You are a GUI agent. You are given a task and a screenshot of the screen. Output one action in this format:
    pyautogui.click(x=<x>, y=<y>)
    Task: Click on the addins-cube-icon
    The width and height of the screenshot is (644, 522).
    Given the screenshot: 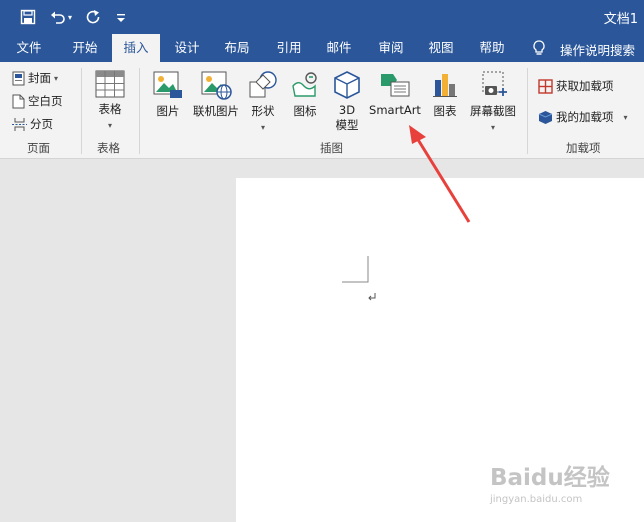 What is the action you would take?
    pyautogui.click(x=545, y=117)
    